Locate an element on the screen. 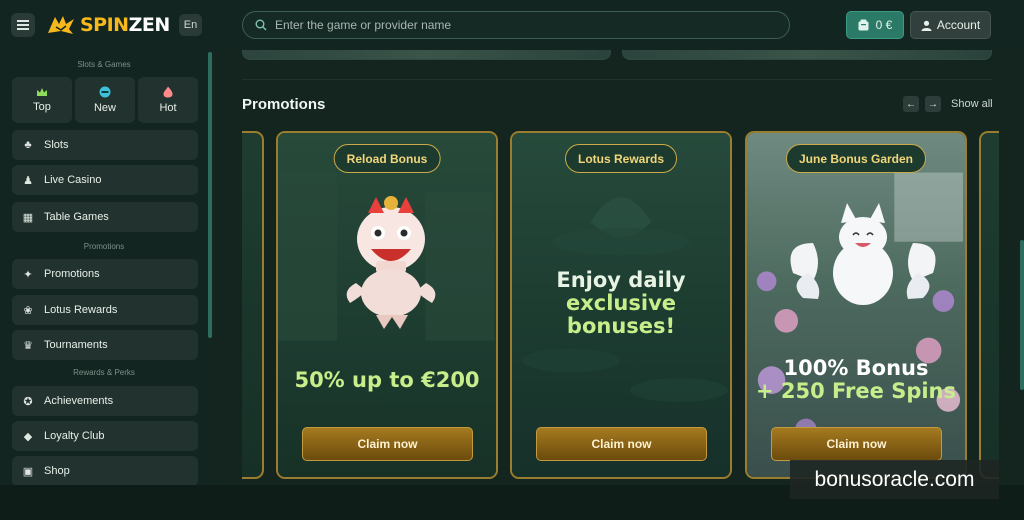 The height and width of the screenshot is (520, 1024). main-scrollbar is located at coordinates (1022, 315).